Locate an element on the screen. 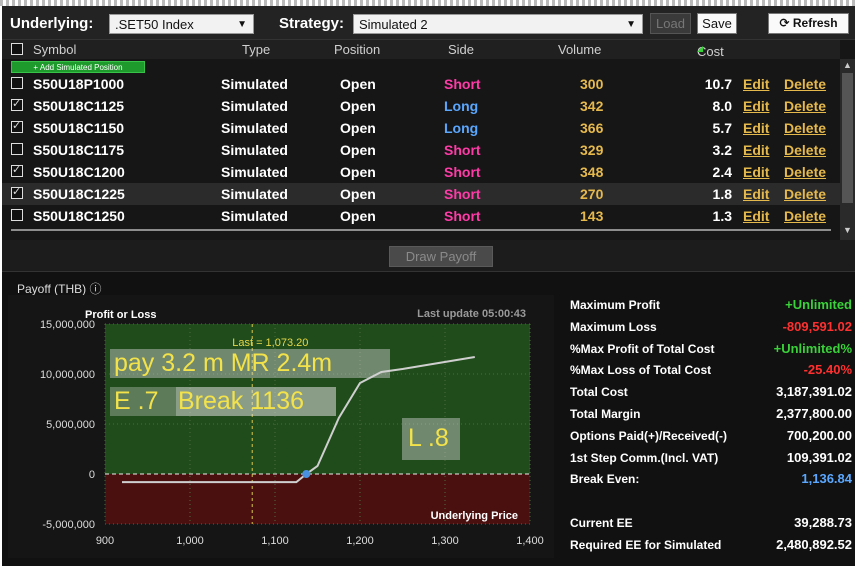  draw-payoff-bar: Draw Payoff is located at coordinates (428, 256).